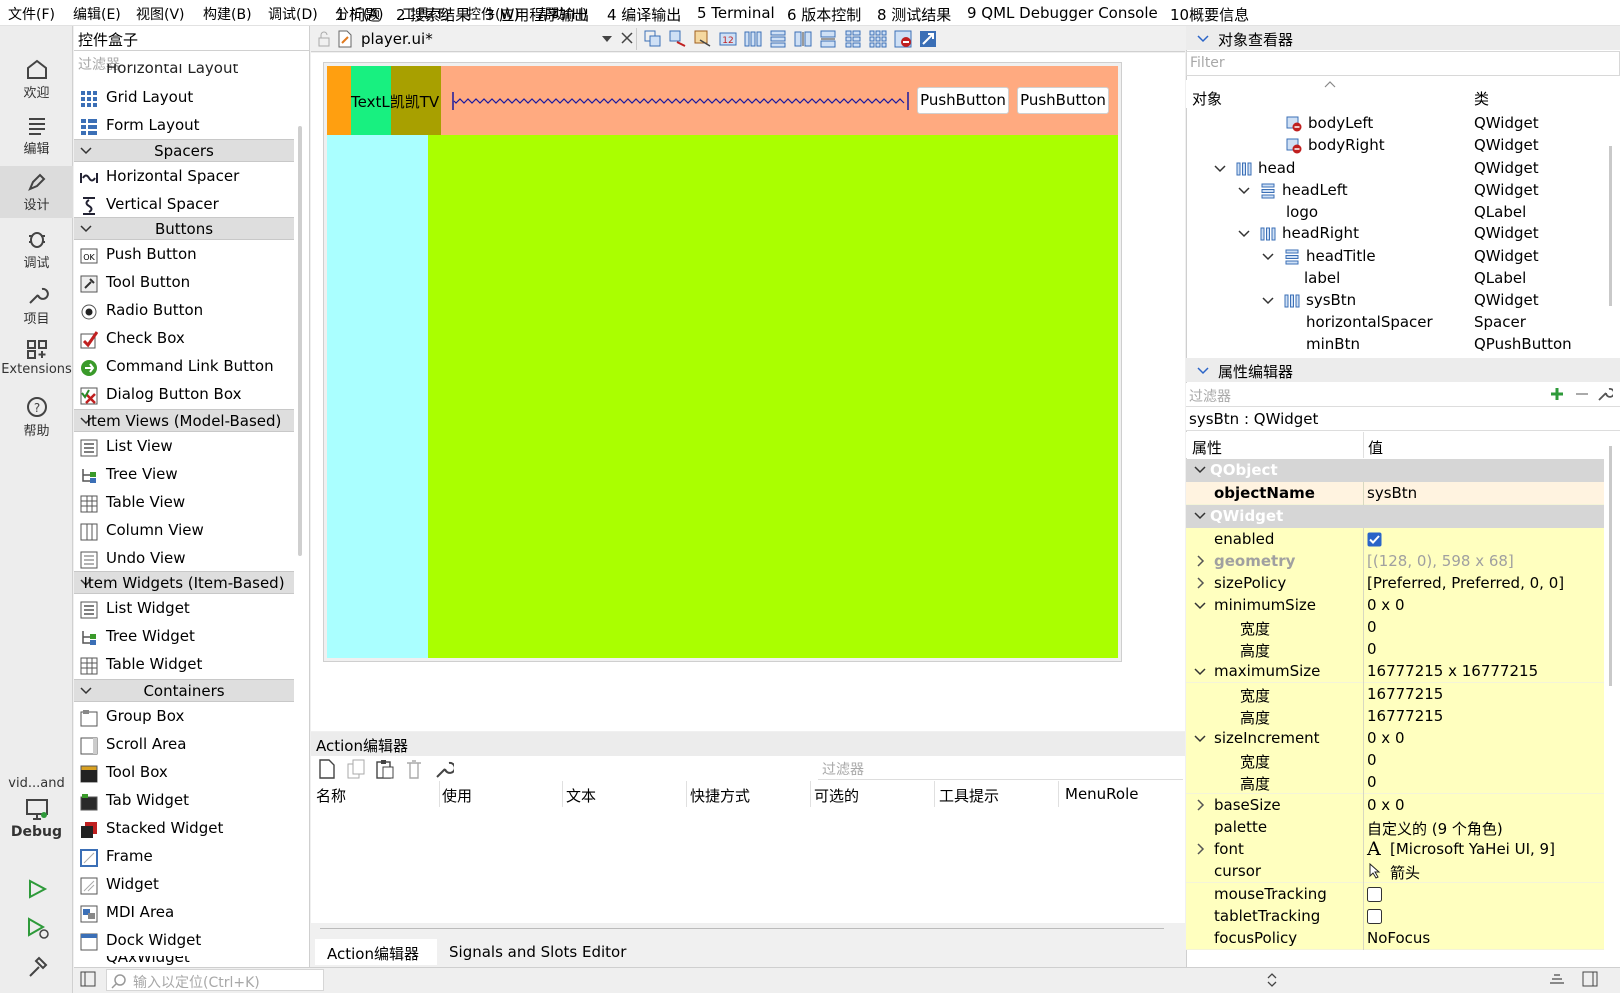 The image size is (1620, 993). I want to click on checkbox-checked, so click(1374, 539).